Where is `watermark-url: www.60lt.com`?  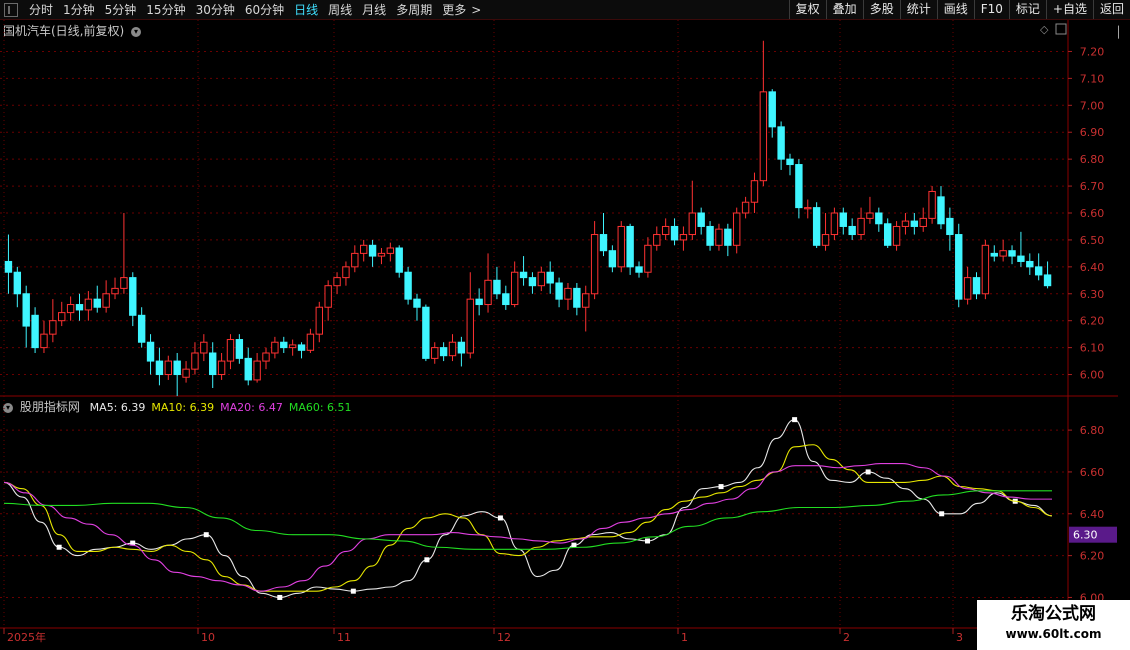 watermark-url: www.60lt.com is located at coordinates (1053, 634).